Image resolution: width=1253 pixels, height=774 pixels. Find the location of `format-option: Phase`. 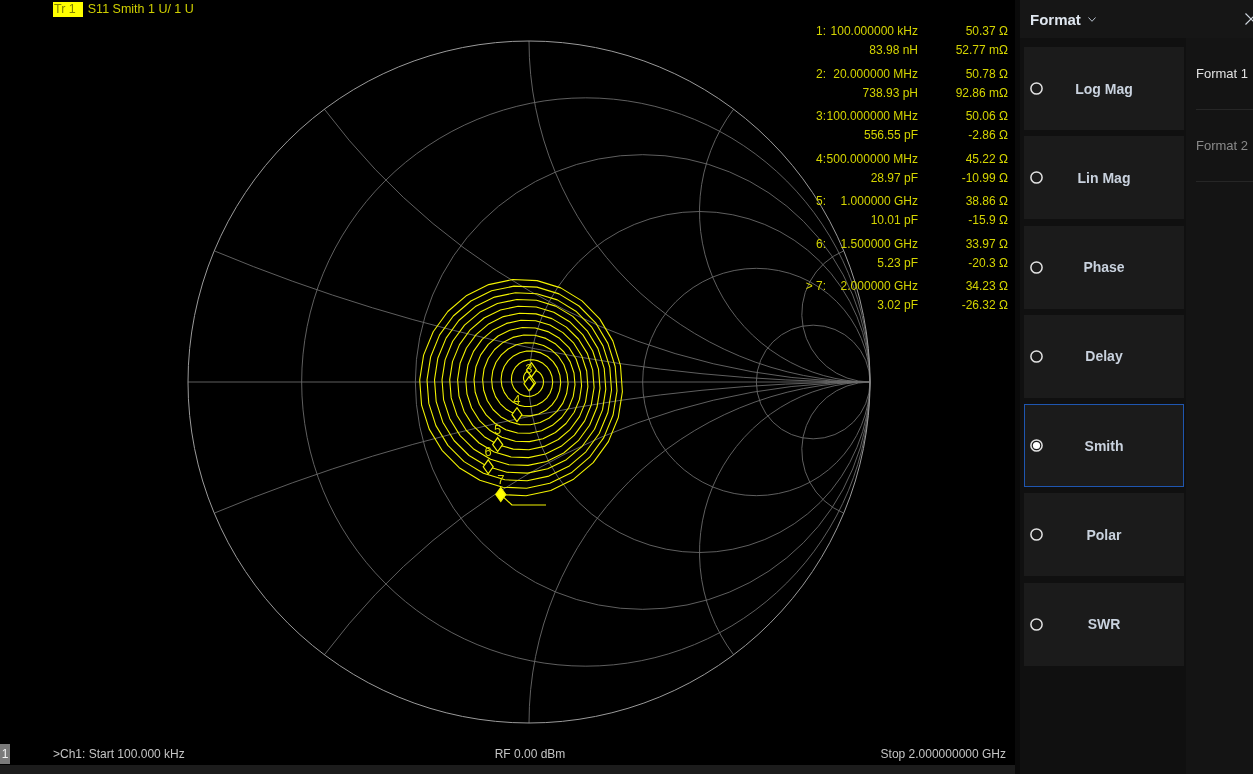

format-option: Phase is located at coordinates (1104, 267).